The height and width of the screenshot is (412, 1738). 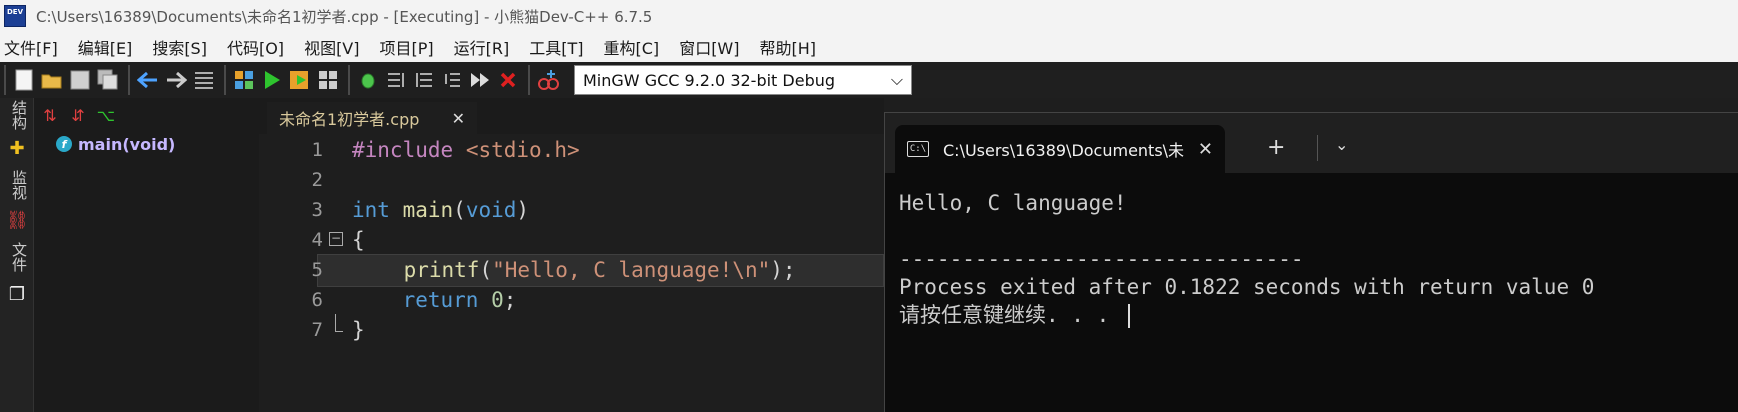 What do you see at coordinates (17, 220) in the screenshot?
I see `debug-watch-icon: ⛓` at bounding box center [17, 220].